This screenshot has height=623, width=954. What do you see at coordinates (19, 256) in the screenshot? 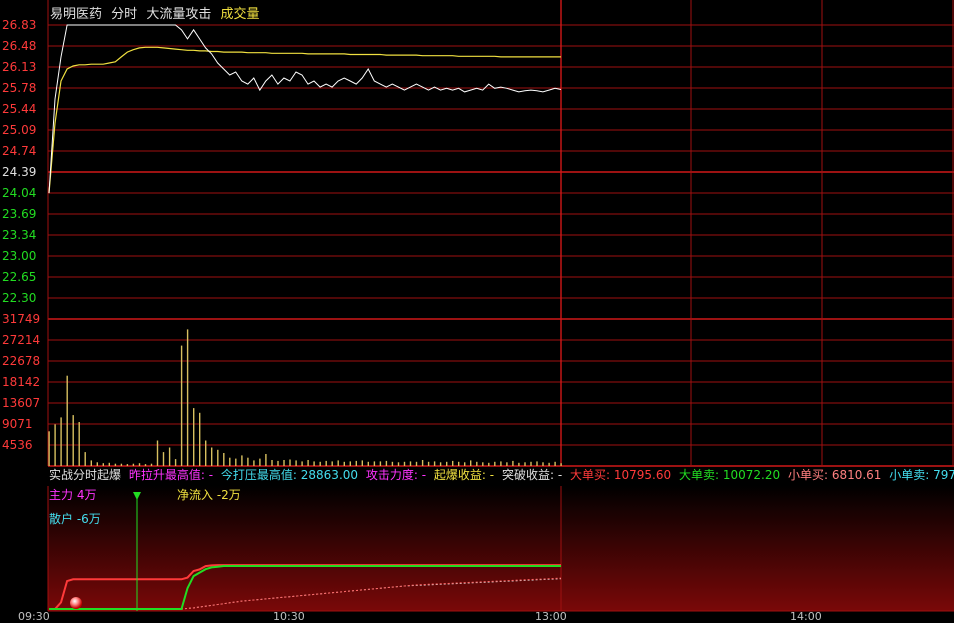
I see `price-tick-label: 23.00` at bounding box center [19, 256].